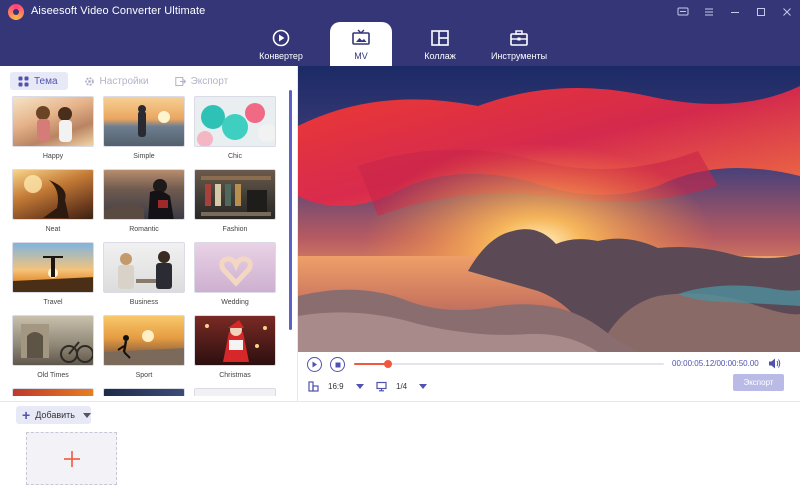 The width and height of the screenshot is (800, 503). I want to click on aspect-ratio-select: 16:9, so click(336, 386).